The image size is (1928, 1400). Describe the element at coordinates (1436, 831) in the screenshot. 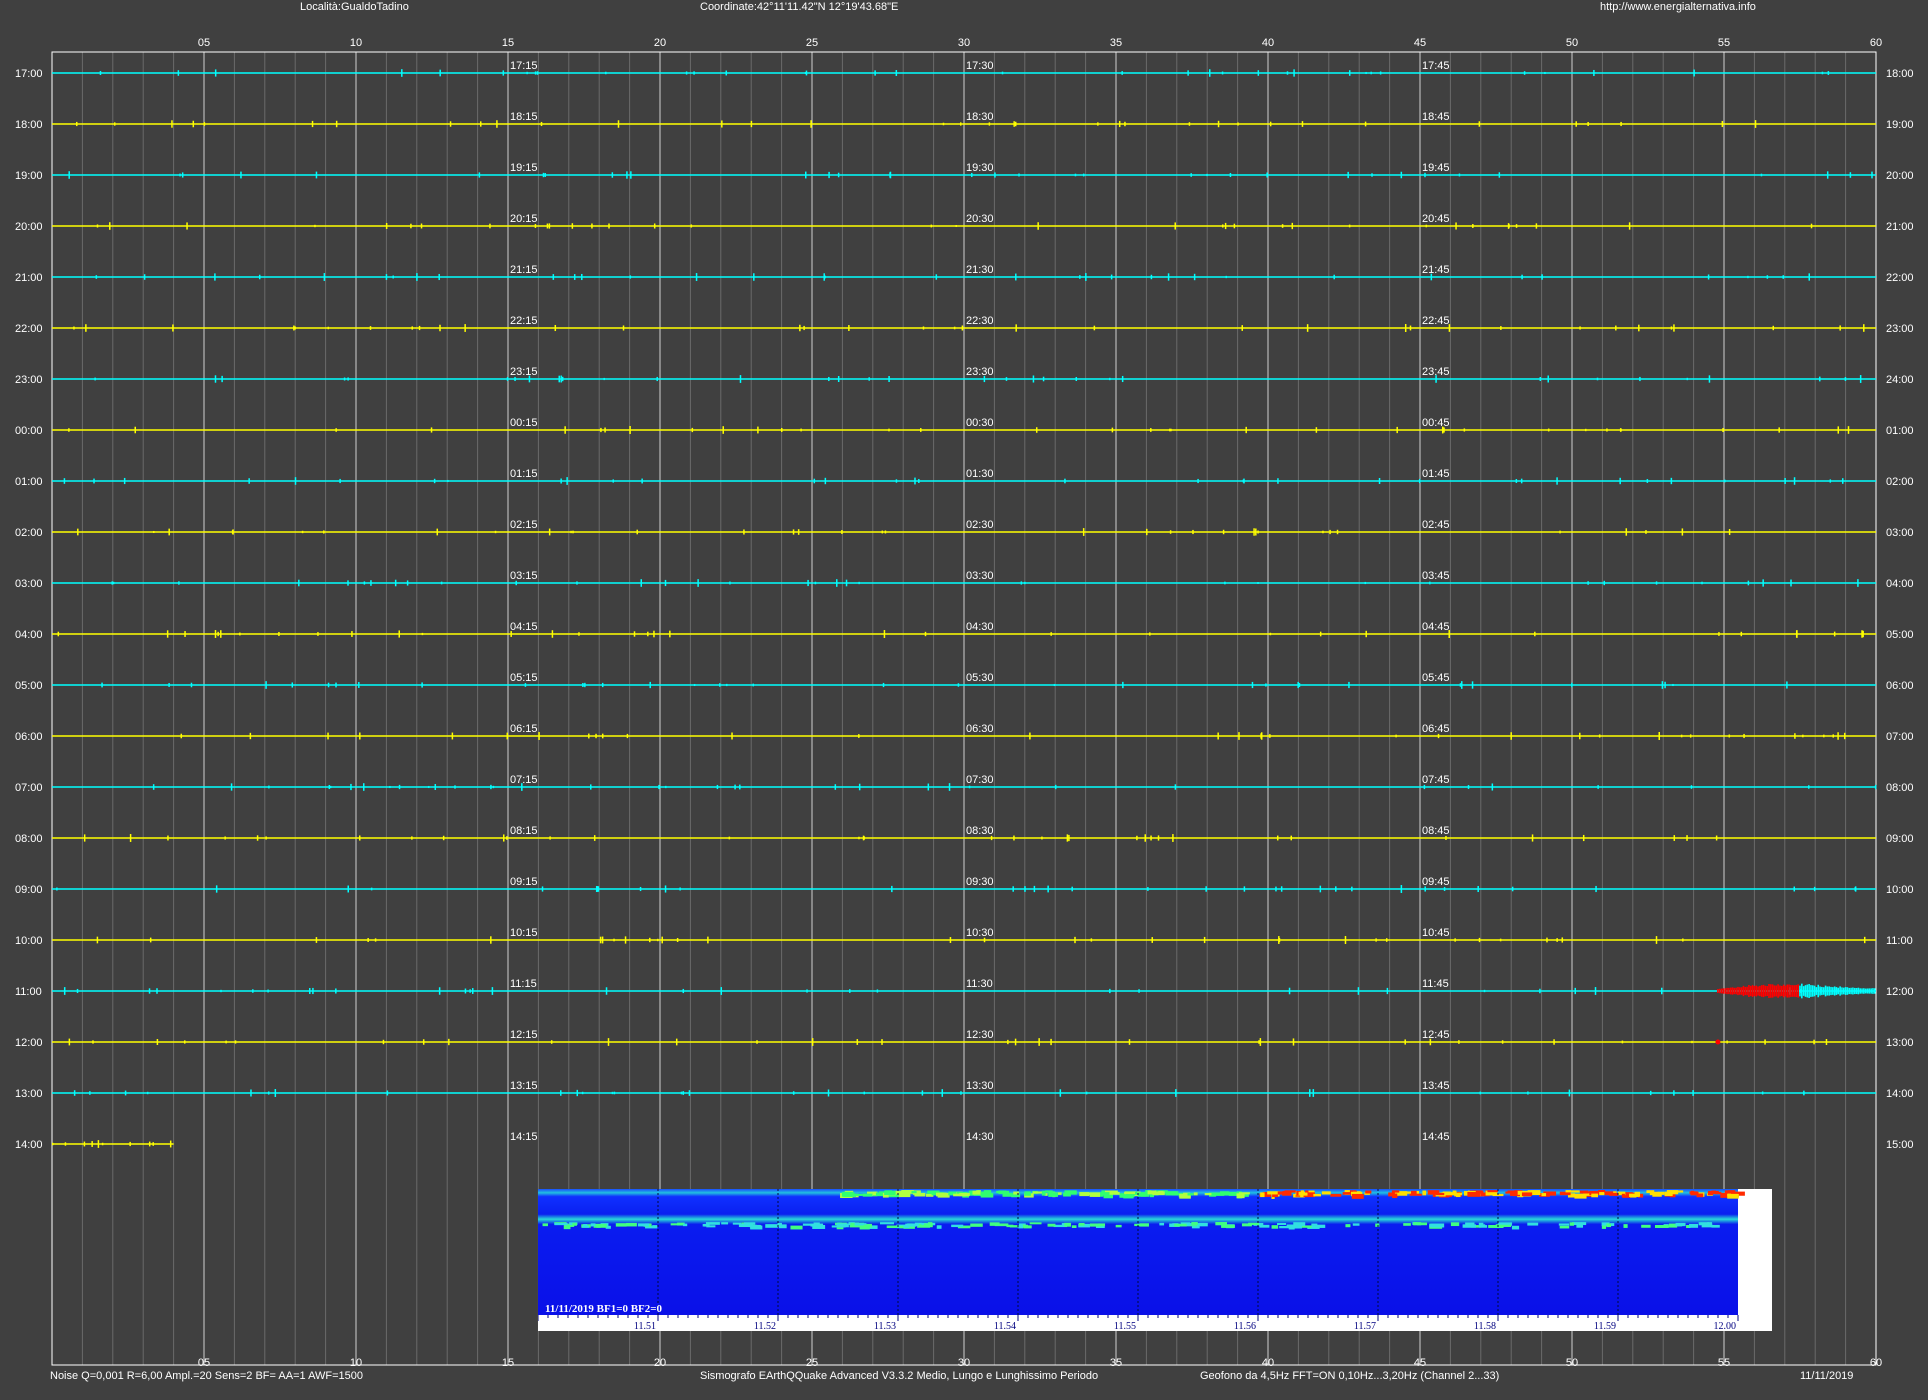

I see `quarter-marker: 08:45` at that location.